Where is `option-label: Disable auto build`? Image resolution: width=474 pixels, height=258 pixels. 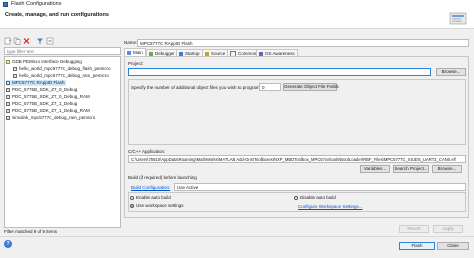 option-label: Disable auto build is located at coordinates (318, 197).